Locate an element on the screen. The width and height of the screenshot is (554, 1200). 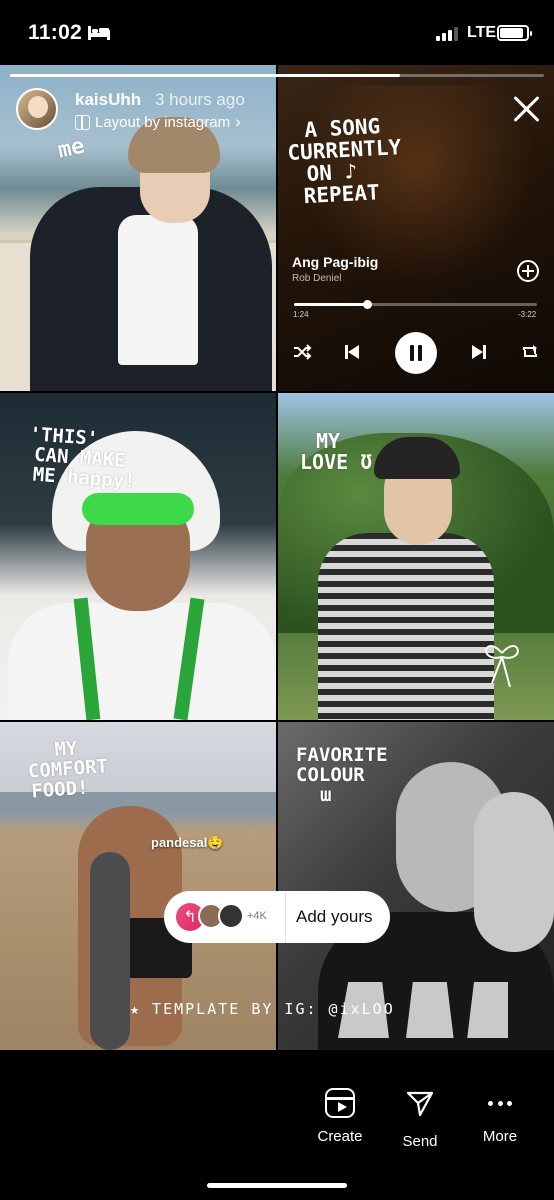
send-button: Send is located at coordinates (420, 1119).